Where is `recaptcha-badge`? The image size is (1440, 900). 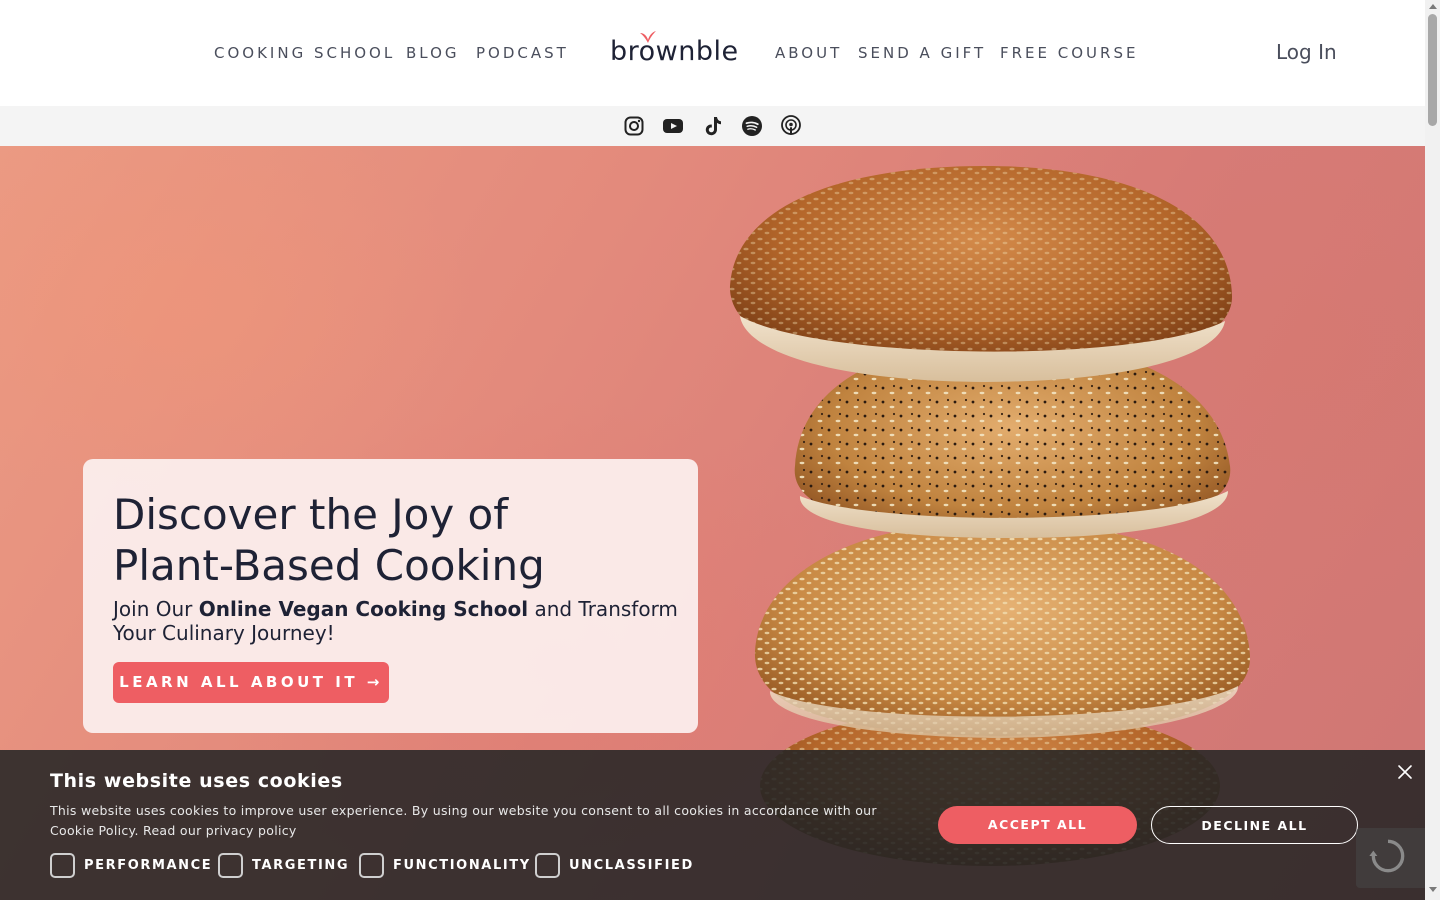
recaptcha-badge is located at coordinates (1390, 858).